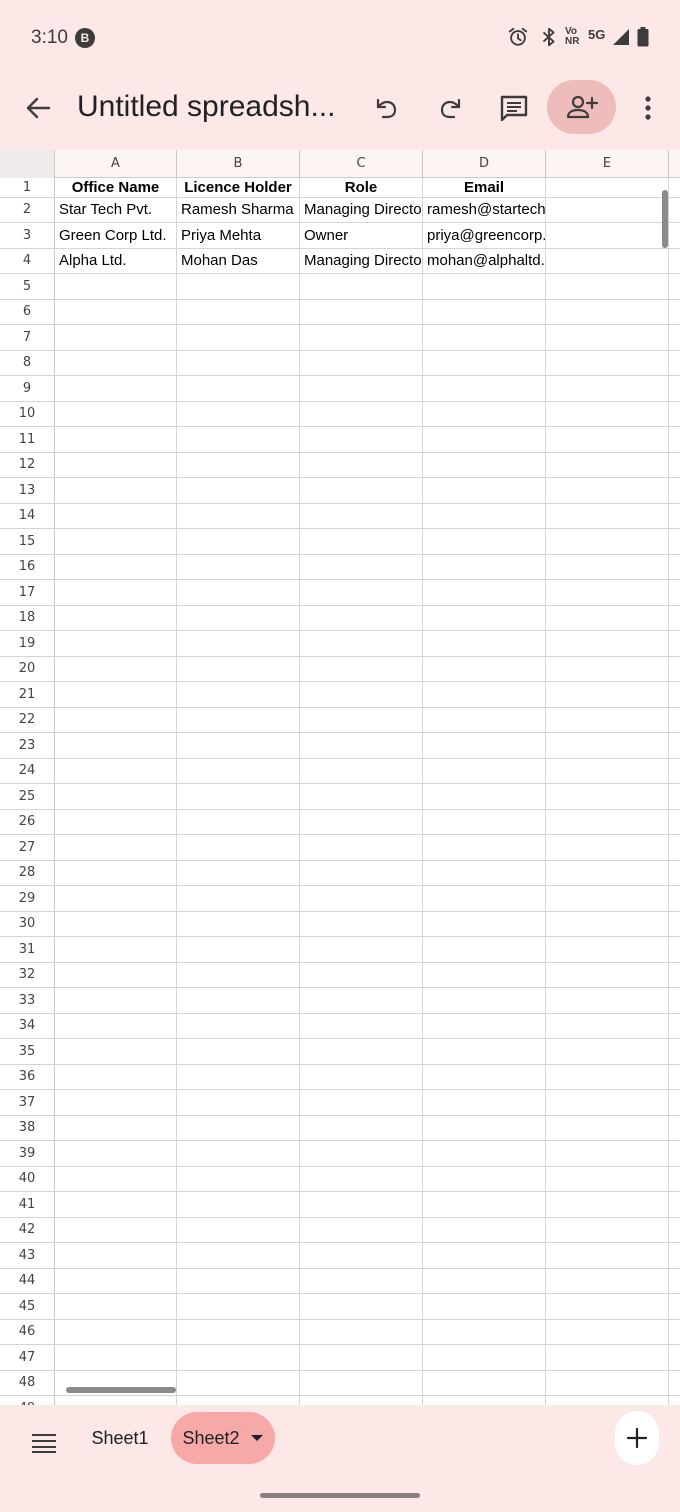  I want to click on cell-a26, so click(116, 821).